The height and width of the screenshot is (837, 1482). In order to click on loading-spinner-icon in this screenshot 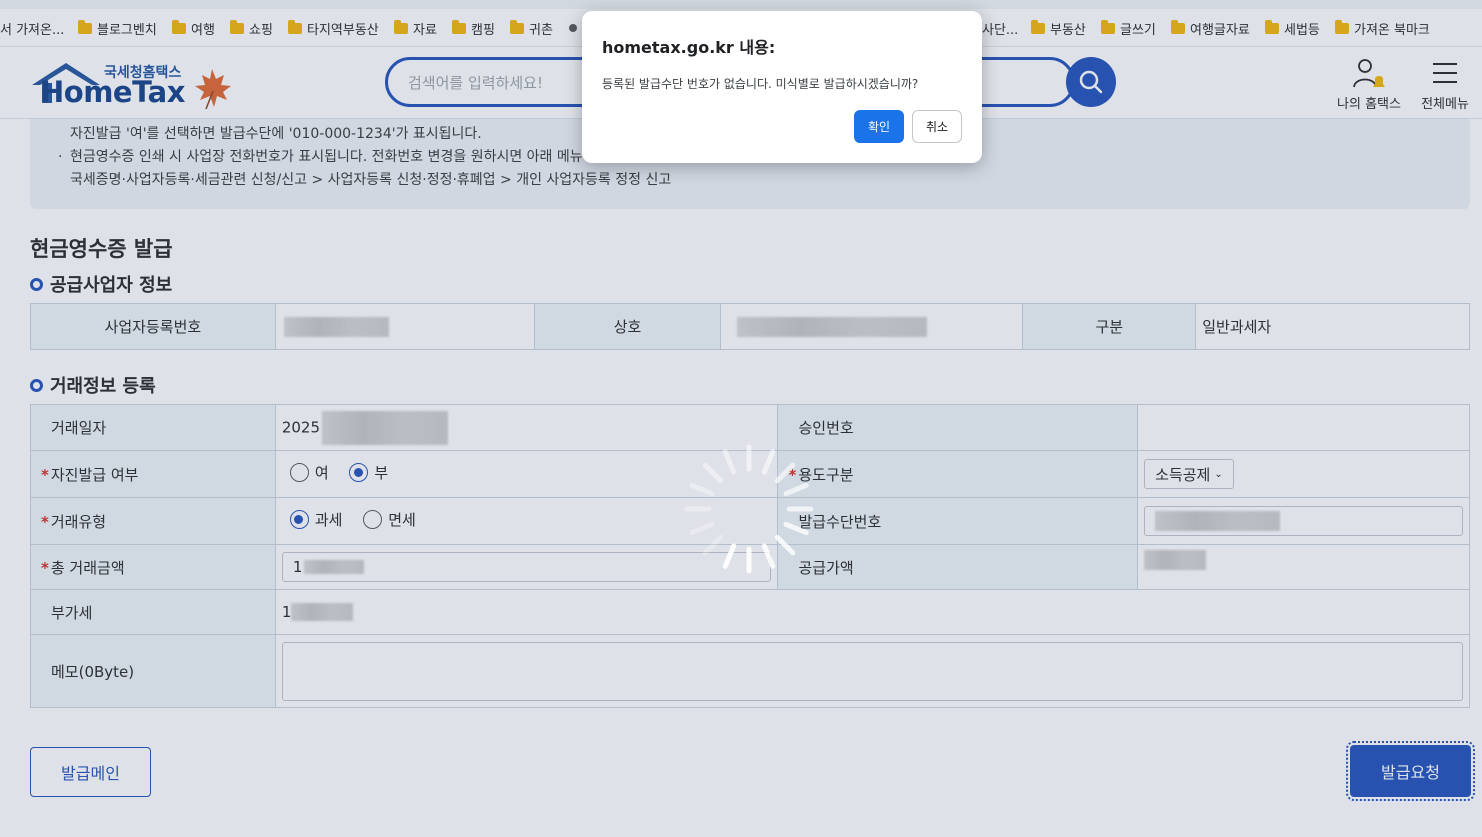, I will do `click(749, 509)`.